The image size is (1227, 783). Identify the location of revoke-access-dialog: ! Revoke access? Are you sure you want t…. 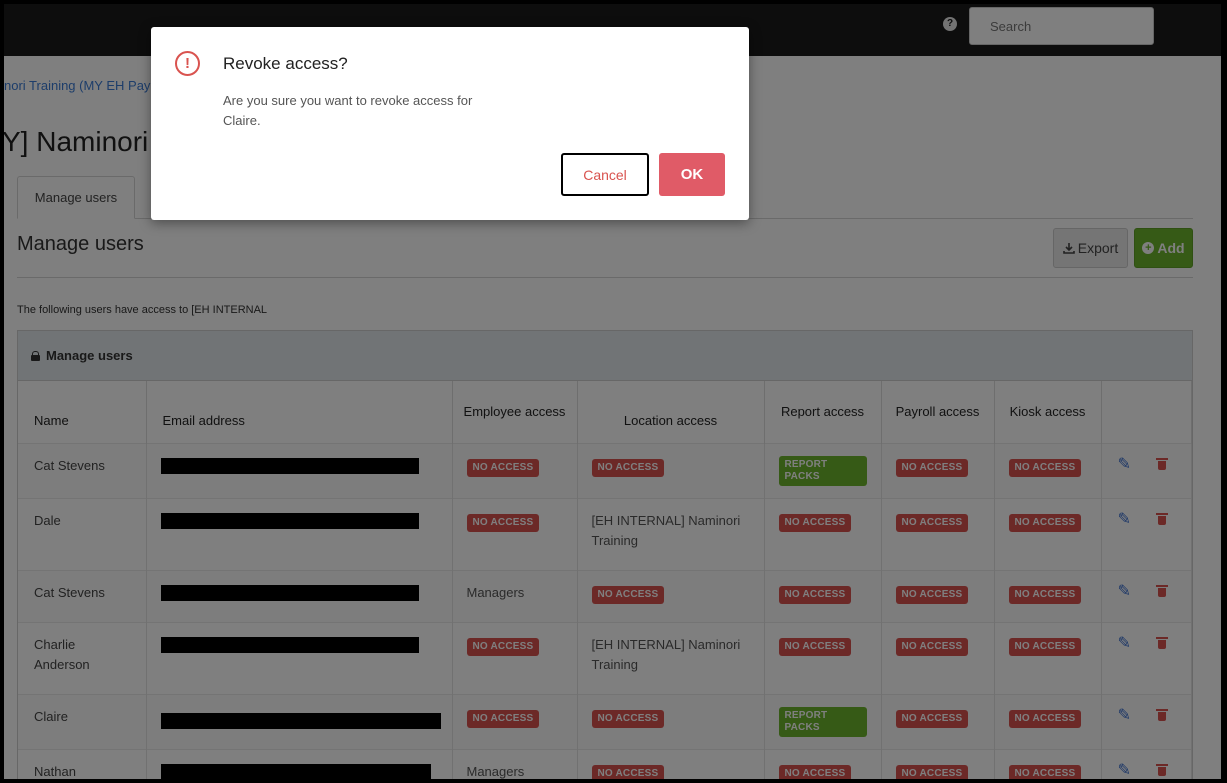
(450, 123).